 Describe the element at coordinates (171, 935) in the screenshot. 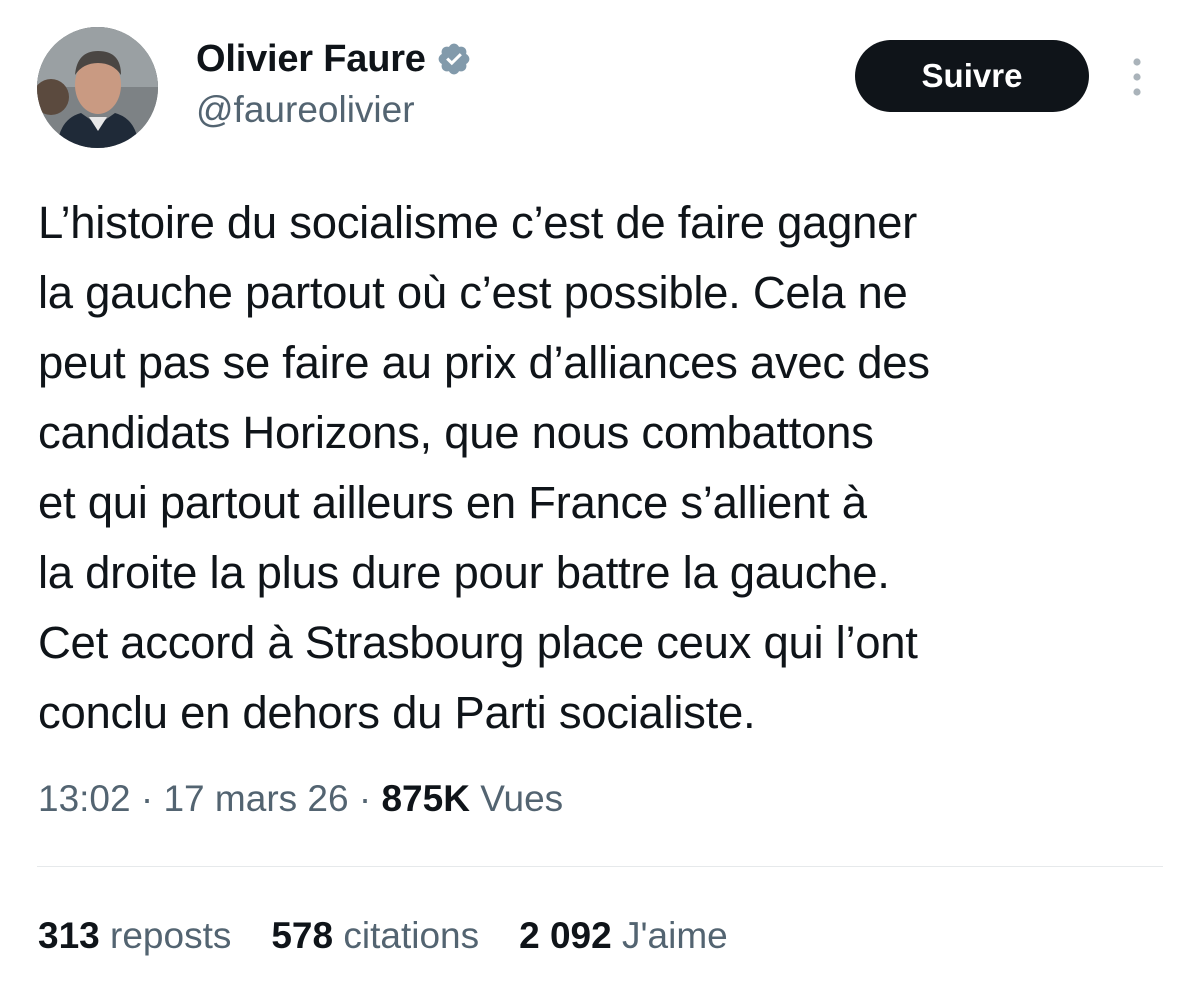

I see `reposts-label: reposts` at that location.